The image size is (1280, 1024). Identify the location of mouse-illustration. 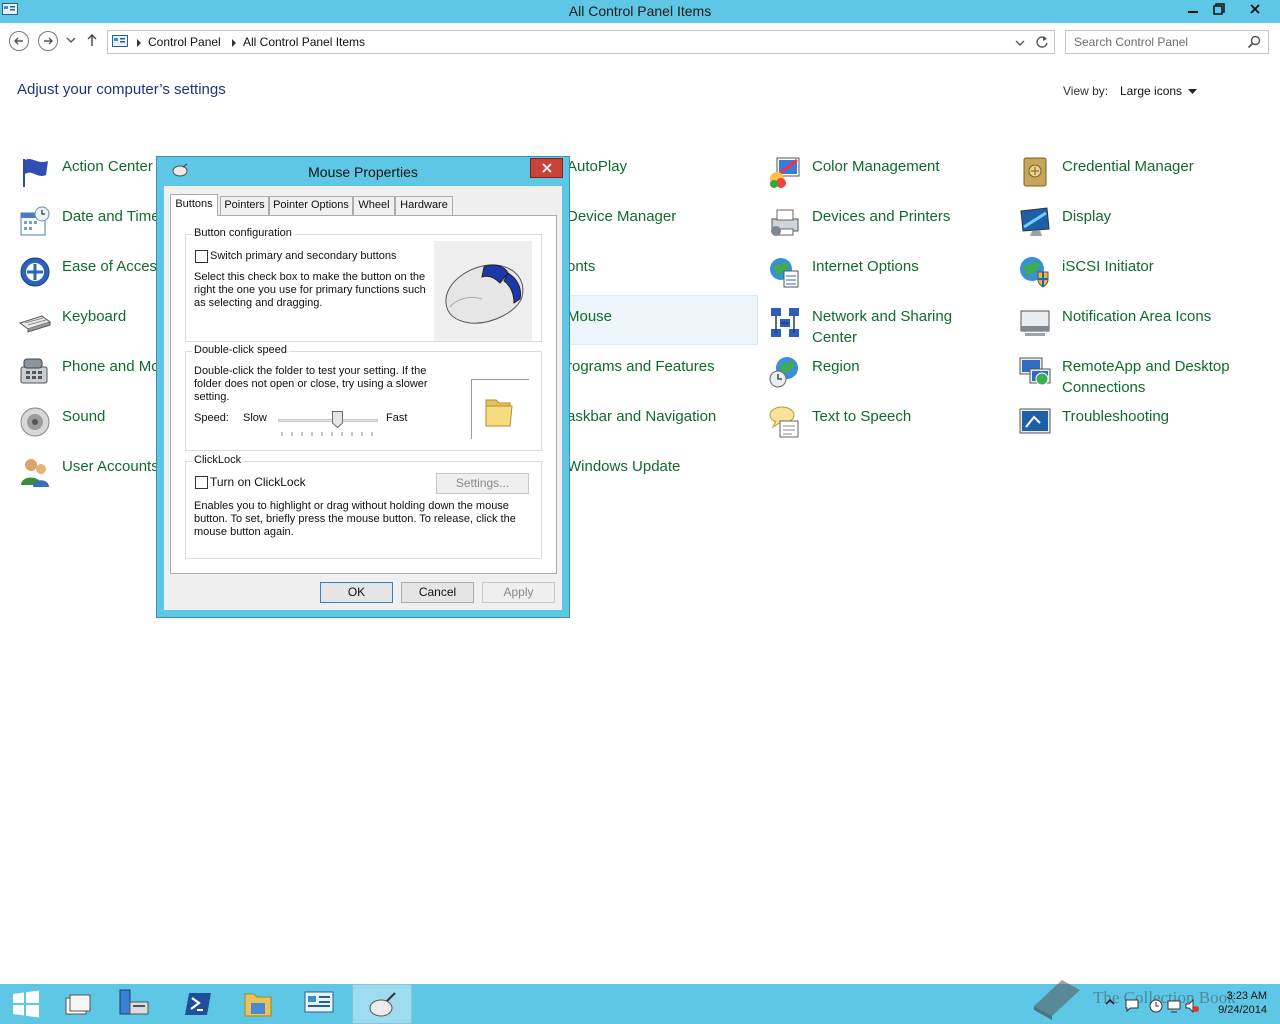
(483, 291).